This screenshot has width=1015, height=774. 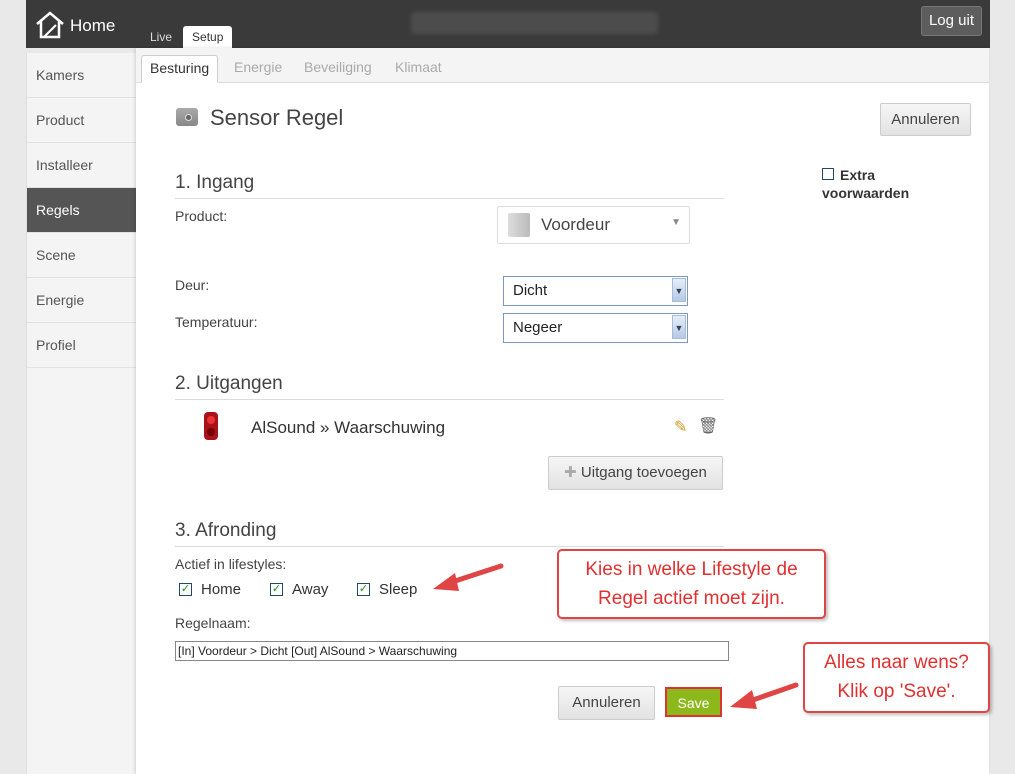 I want to click on door-label: Deur:, so click(x=192, y=285).